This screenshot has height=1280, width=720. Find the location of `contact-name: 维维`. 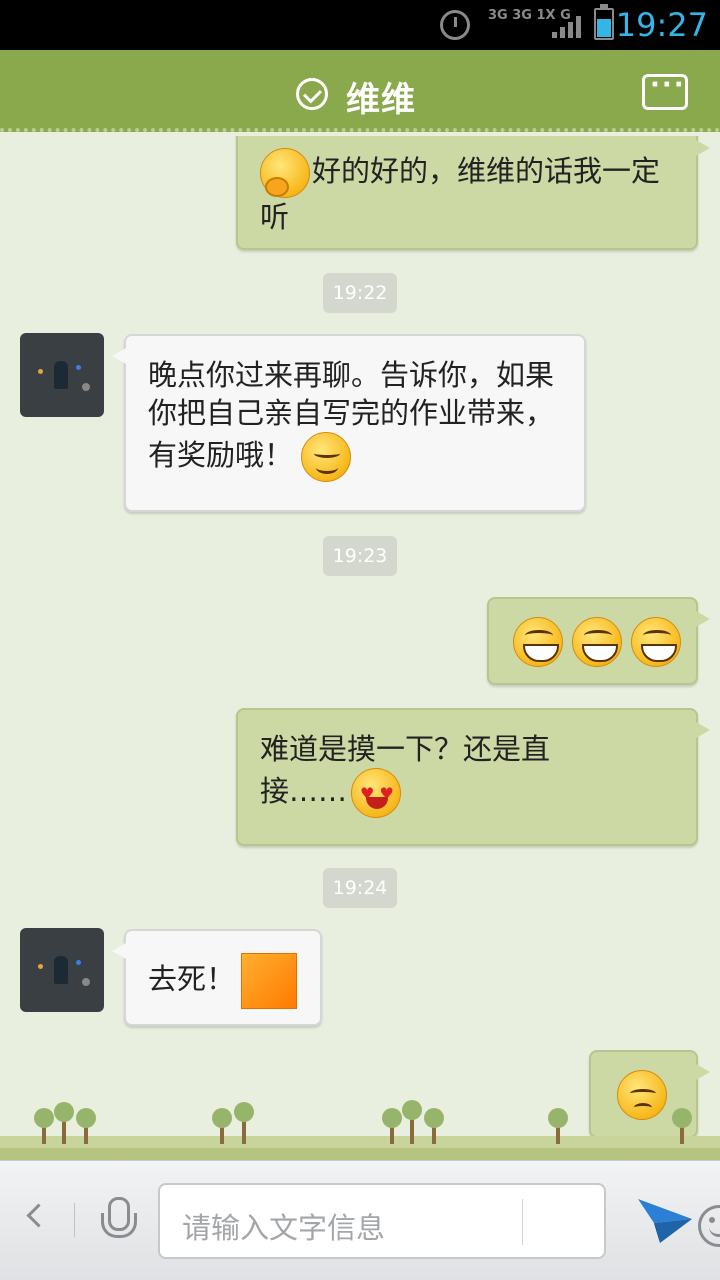

contact-name: 维维 is located at coordinates (381, 100).